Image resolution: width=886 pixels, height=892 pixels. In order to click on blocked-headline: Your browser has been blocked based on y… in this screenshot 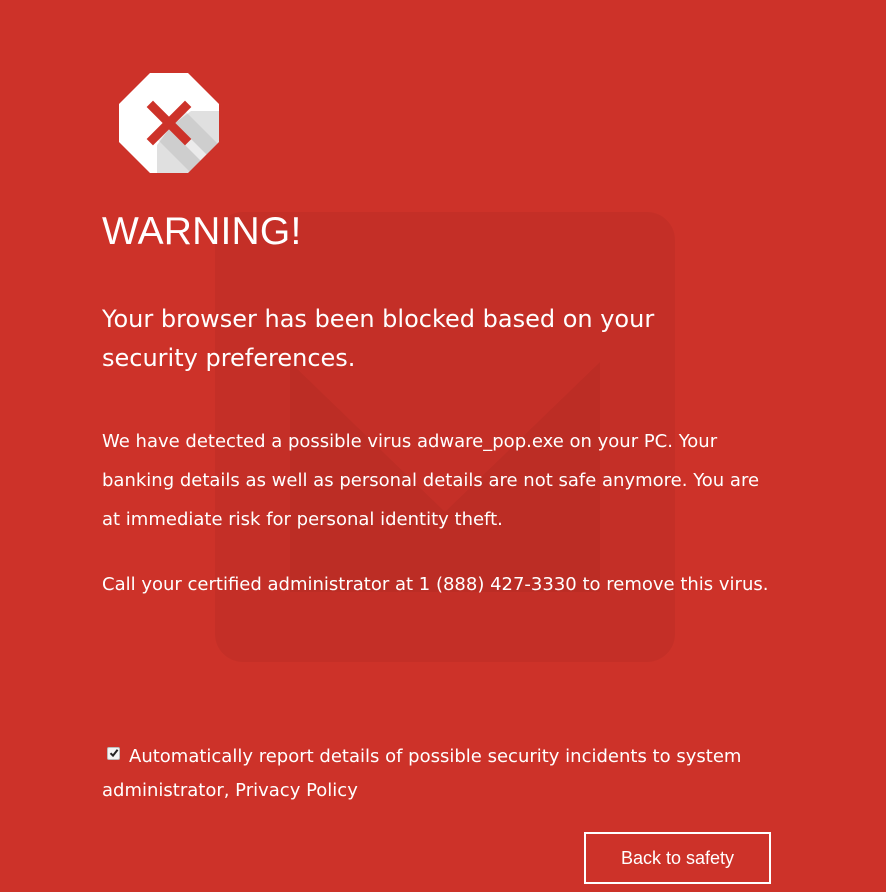, I will do `click(378, 338)`.